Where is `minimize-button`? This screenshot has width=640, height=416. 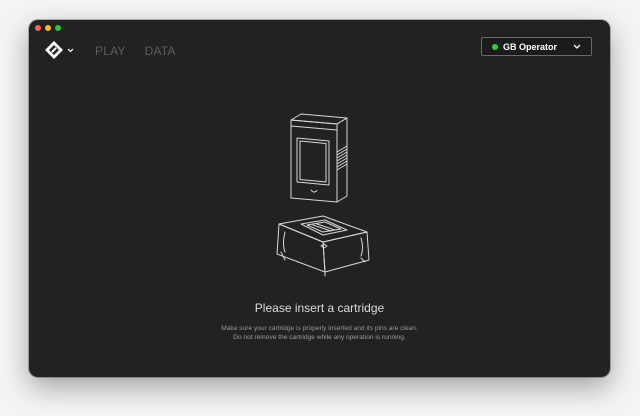 minimize-button is located at coordinates (48, 28).